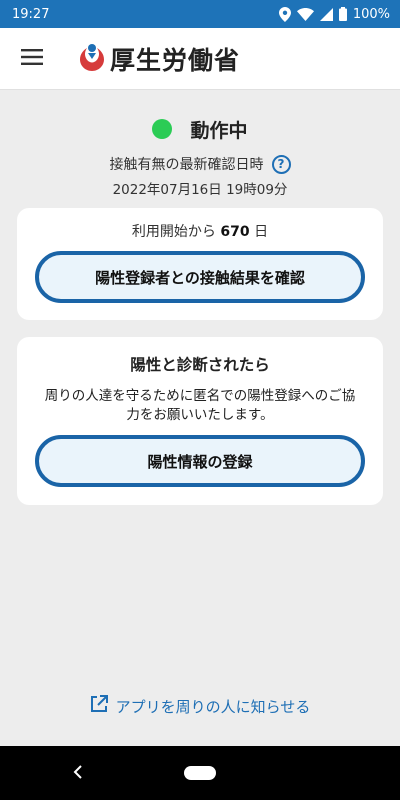 Image resolution: width=400 pixels, height=800 pixels. What do you see at coordinates (200, 277) in the screenshot?
I see `check-contact-button: 陽性登録者との接触結果を確認` at bounding box center [200, 277].